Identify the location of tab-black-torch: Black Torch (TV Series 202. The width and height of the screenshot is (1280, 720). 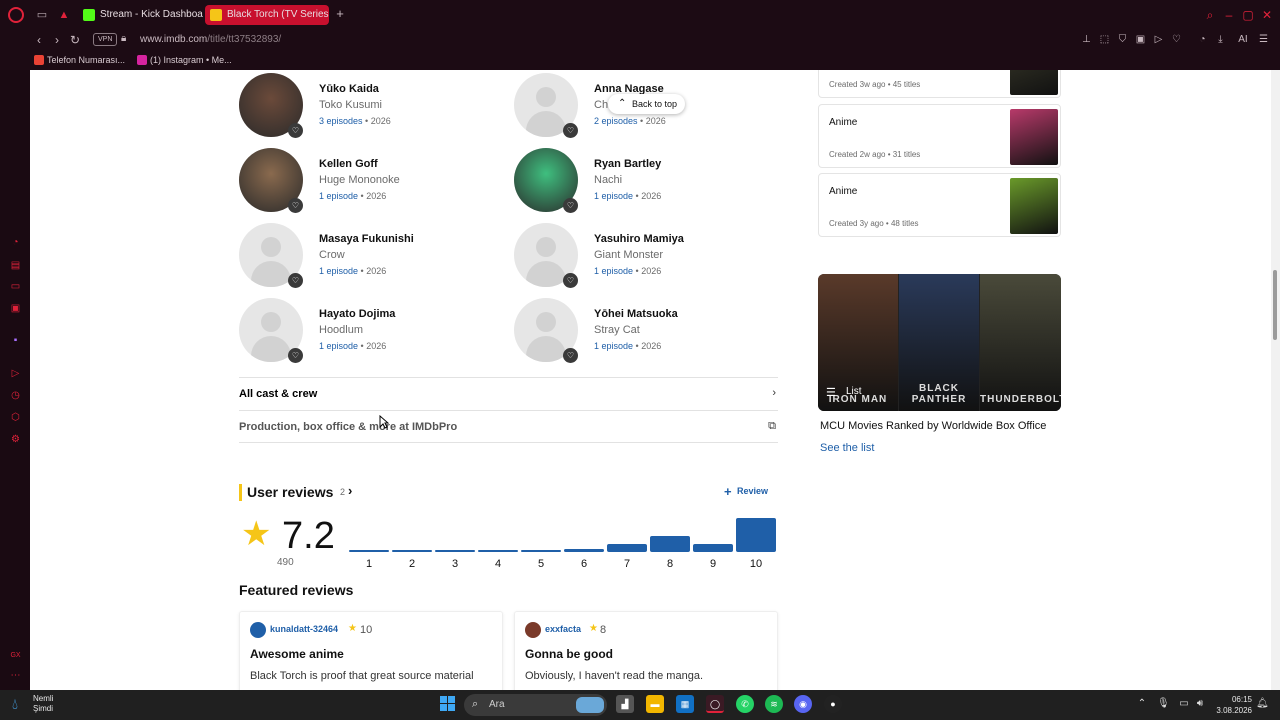
(267, 15).